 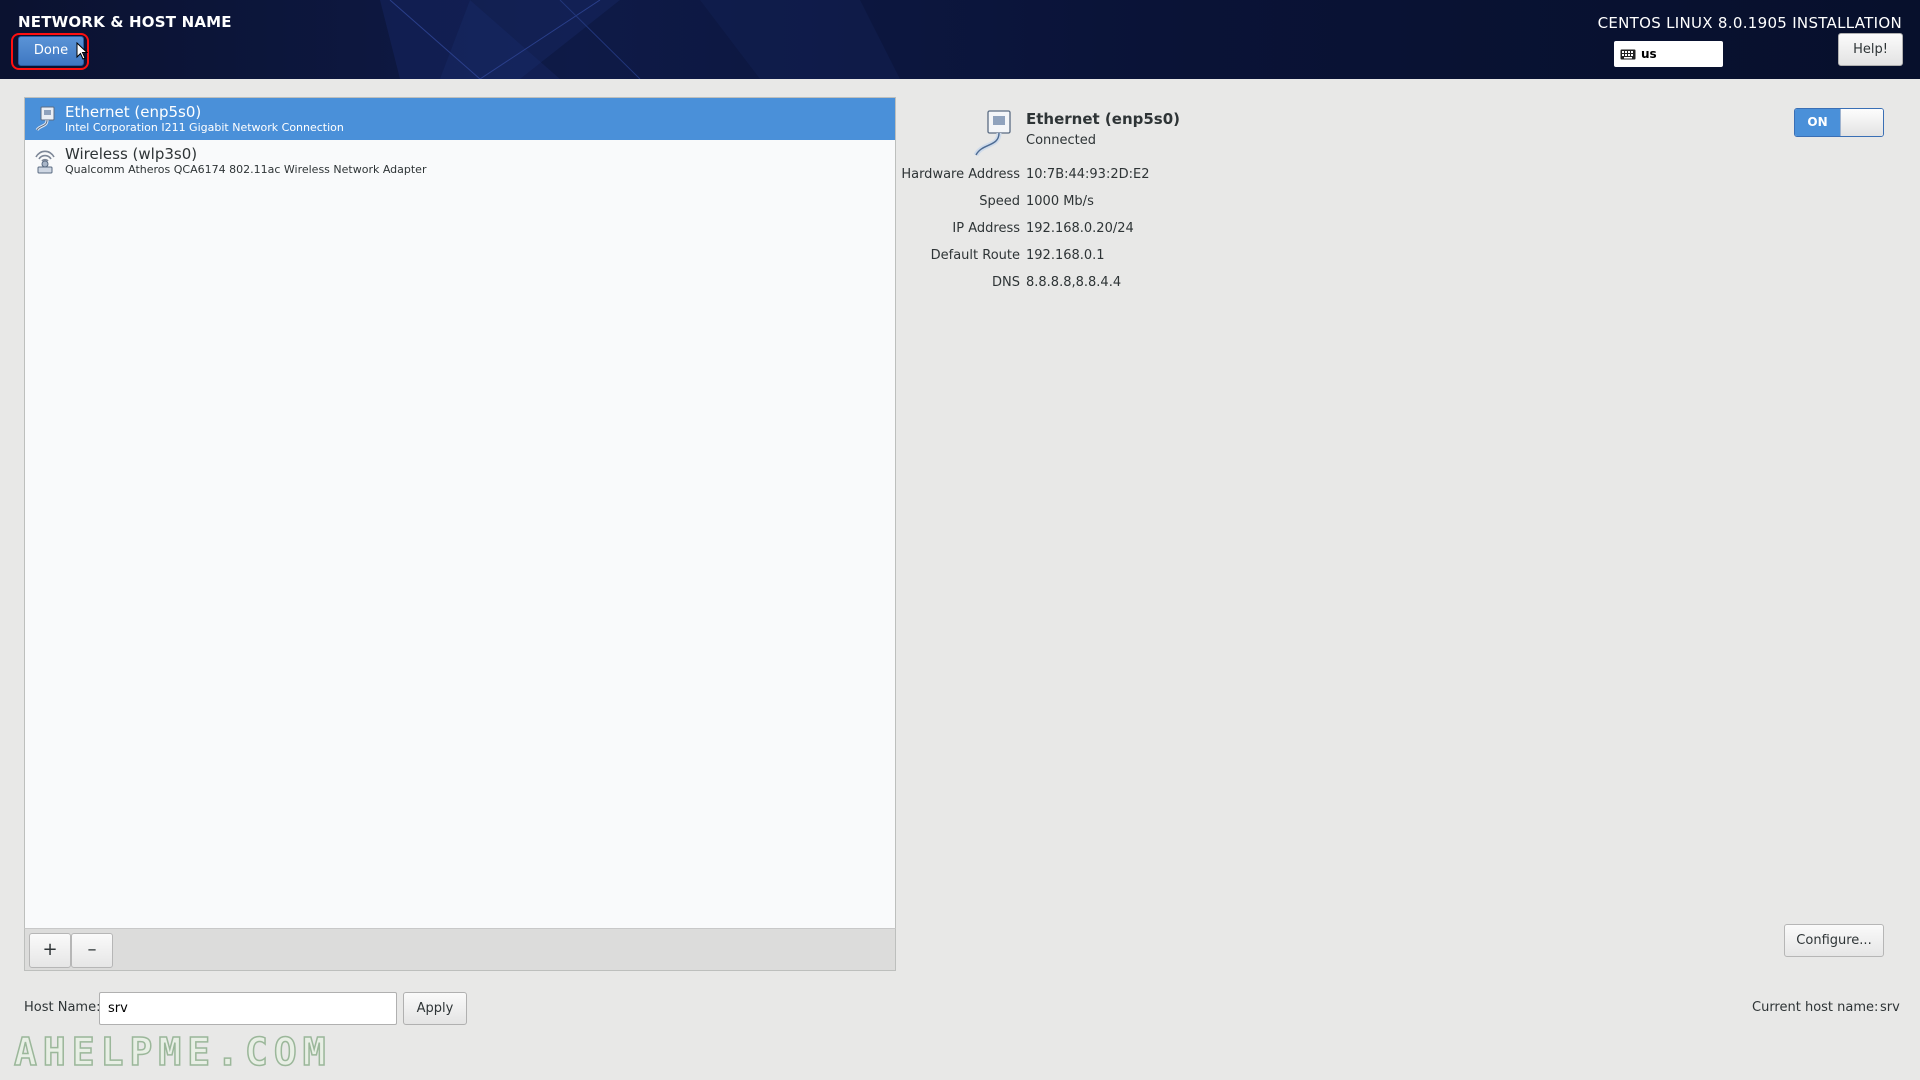 What do you see at coordinates (960, 174) in the screenshot?
I see `property-label: Hardware Address` at bounding box center [960, 174].